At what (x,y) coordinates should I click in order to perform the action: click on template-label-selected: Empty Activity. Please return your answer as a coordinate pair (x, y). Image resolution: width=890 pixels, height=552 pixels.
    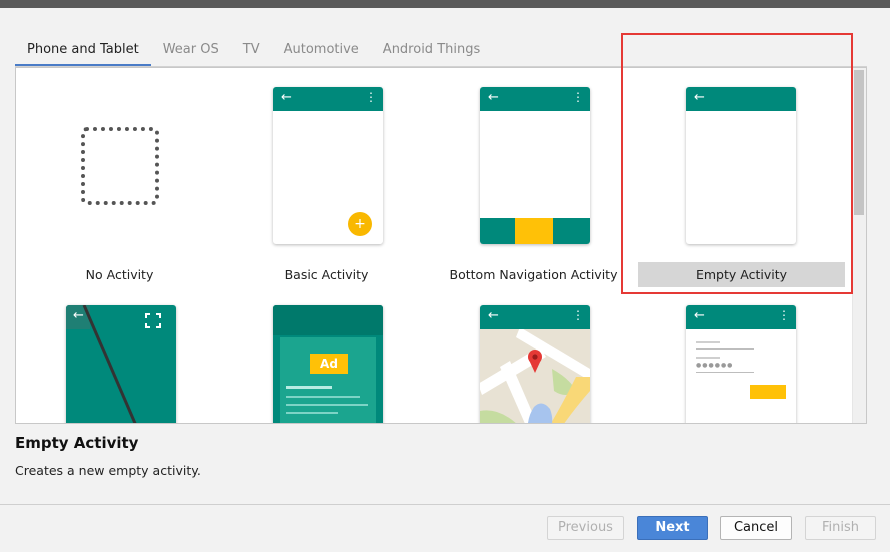
    Looking at the image, I should click on (741, 274).